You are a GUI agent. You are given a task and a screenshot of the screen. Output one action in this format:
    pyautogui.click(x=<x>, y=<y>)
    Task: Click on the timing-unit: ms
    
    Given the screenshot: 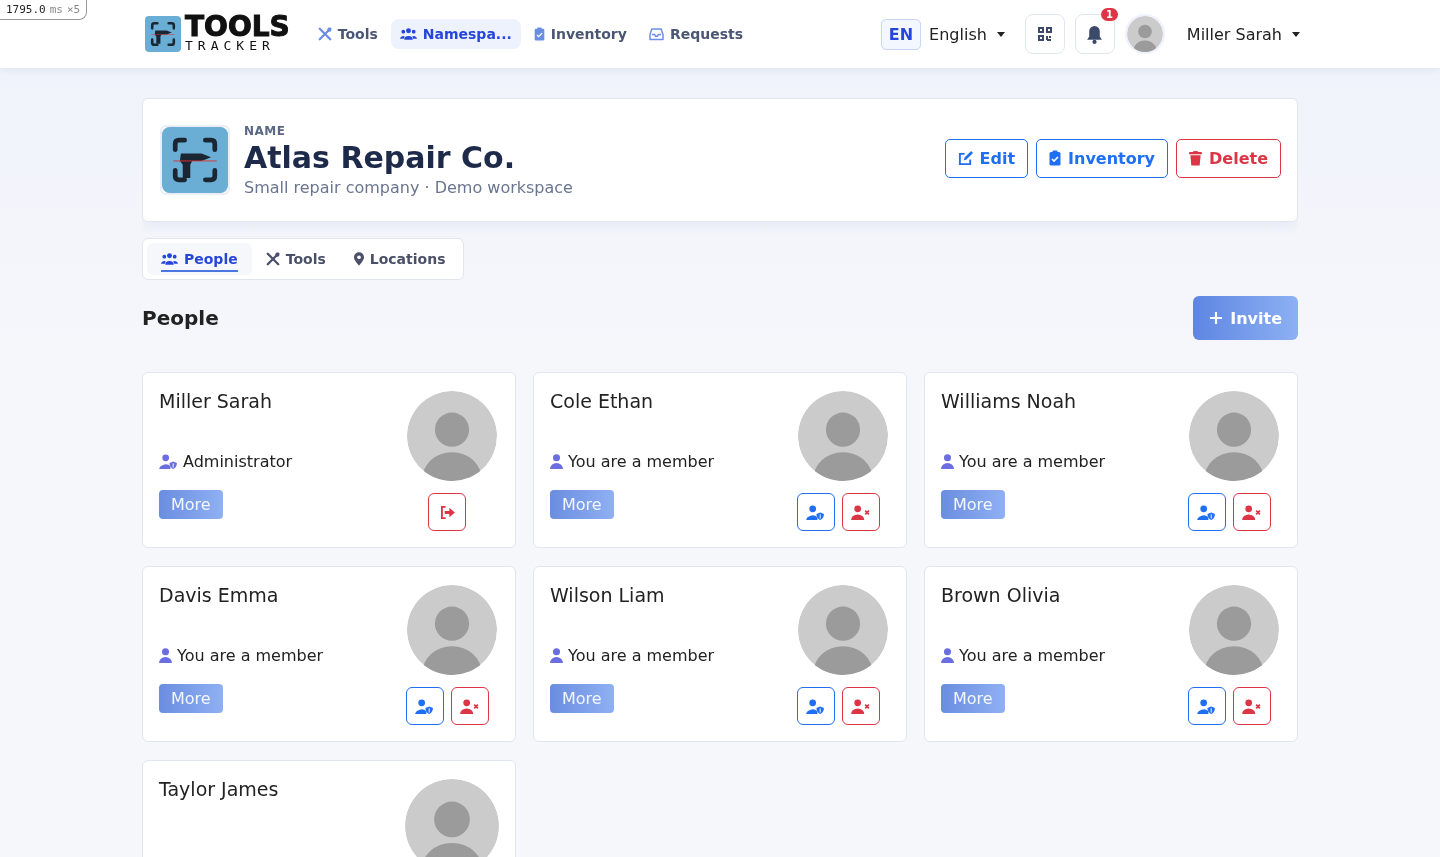 What is the action you would take?
    pyautogui.click(x=56, y=9)
    